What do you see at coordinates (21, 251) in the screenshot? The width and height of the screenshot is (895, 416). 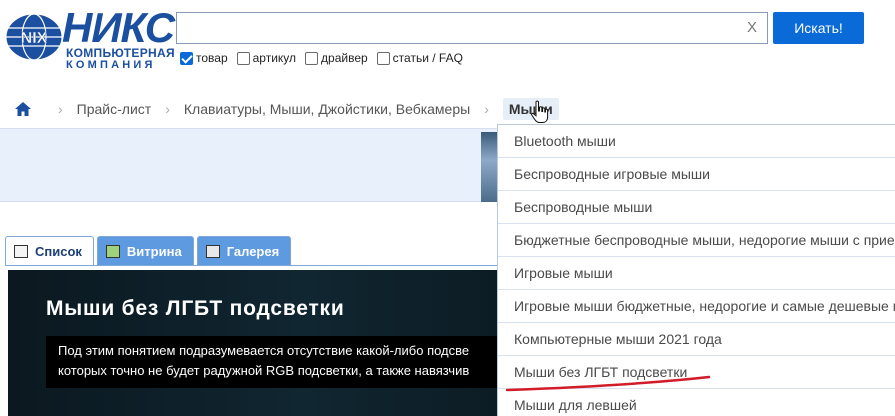 I see `list-icon` at bounding box center [21, 251].